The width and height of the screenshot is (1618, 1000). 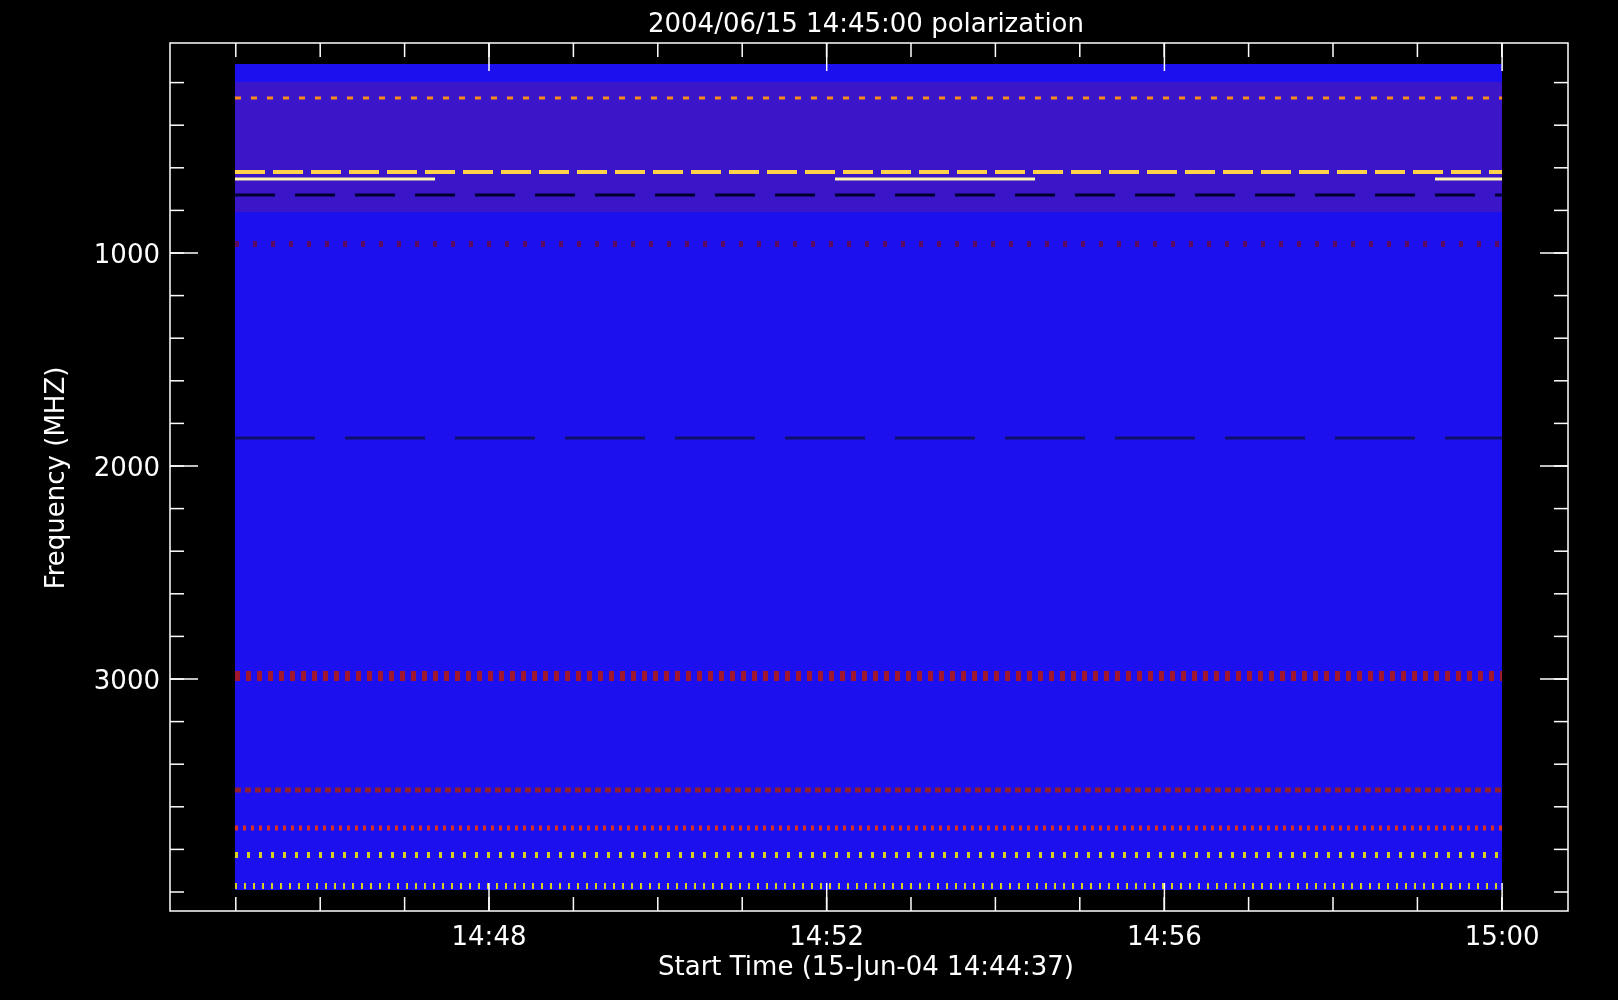 I want to click on y-tick-label: 1000, so click(x=126, y=254).